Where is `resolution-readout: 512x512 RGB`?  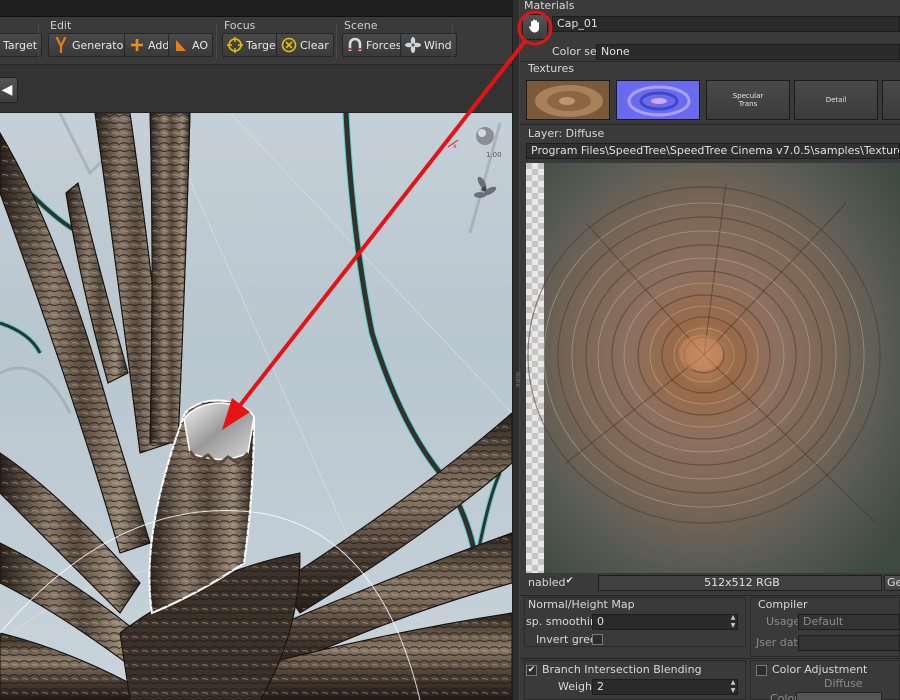 resolution-readout: 512x512 RGB is located at coordinates (740, 583).